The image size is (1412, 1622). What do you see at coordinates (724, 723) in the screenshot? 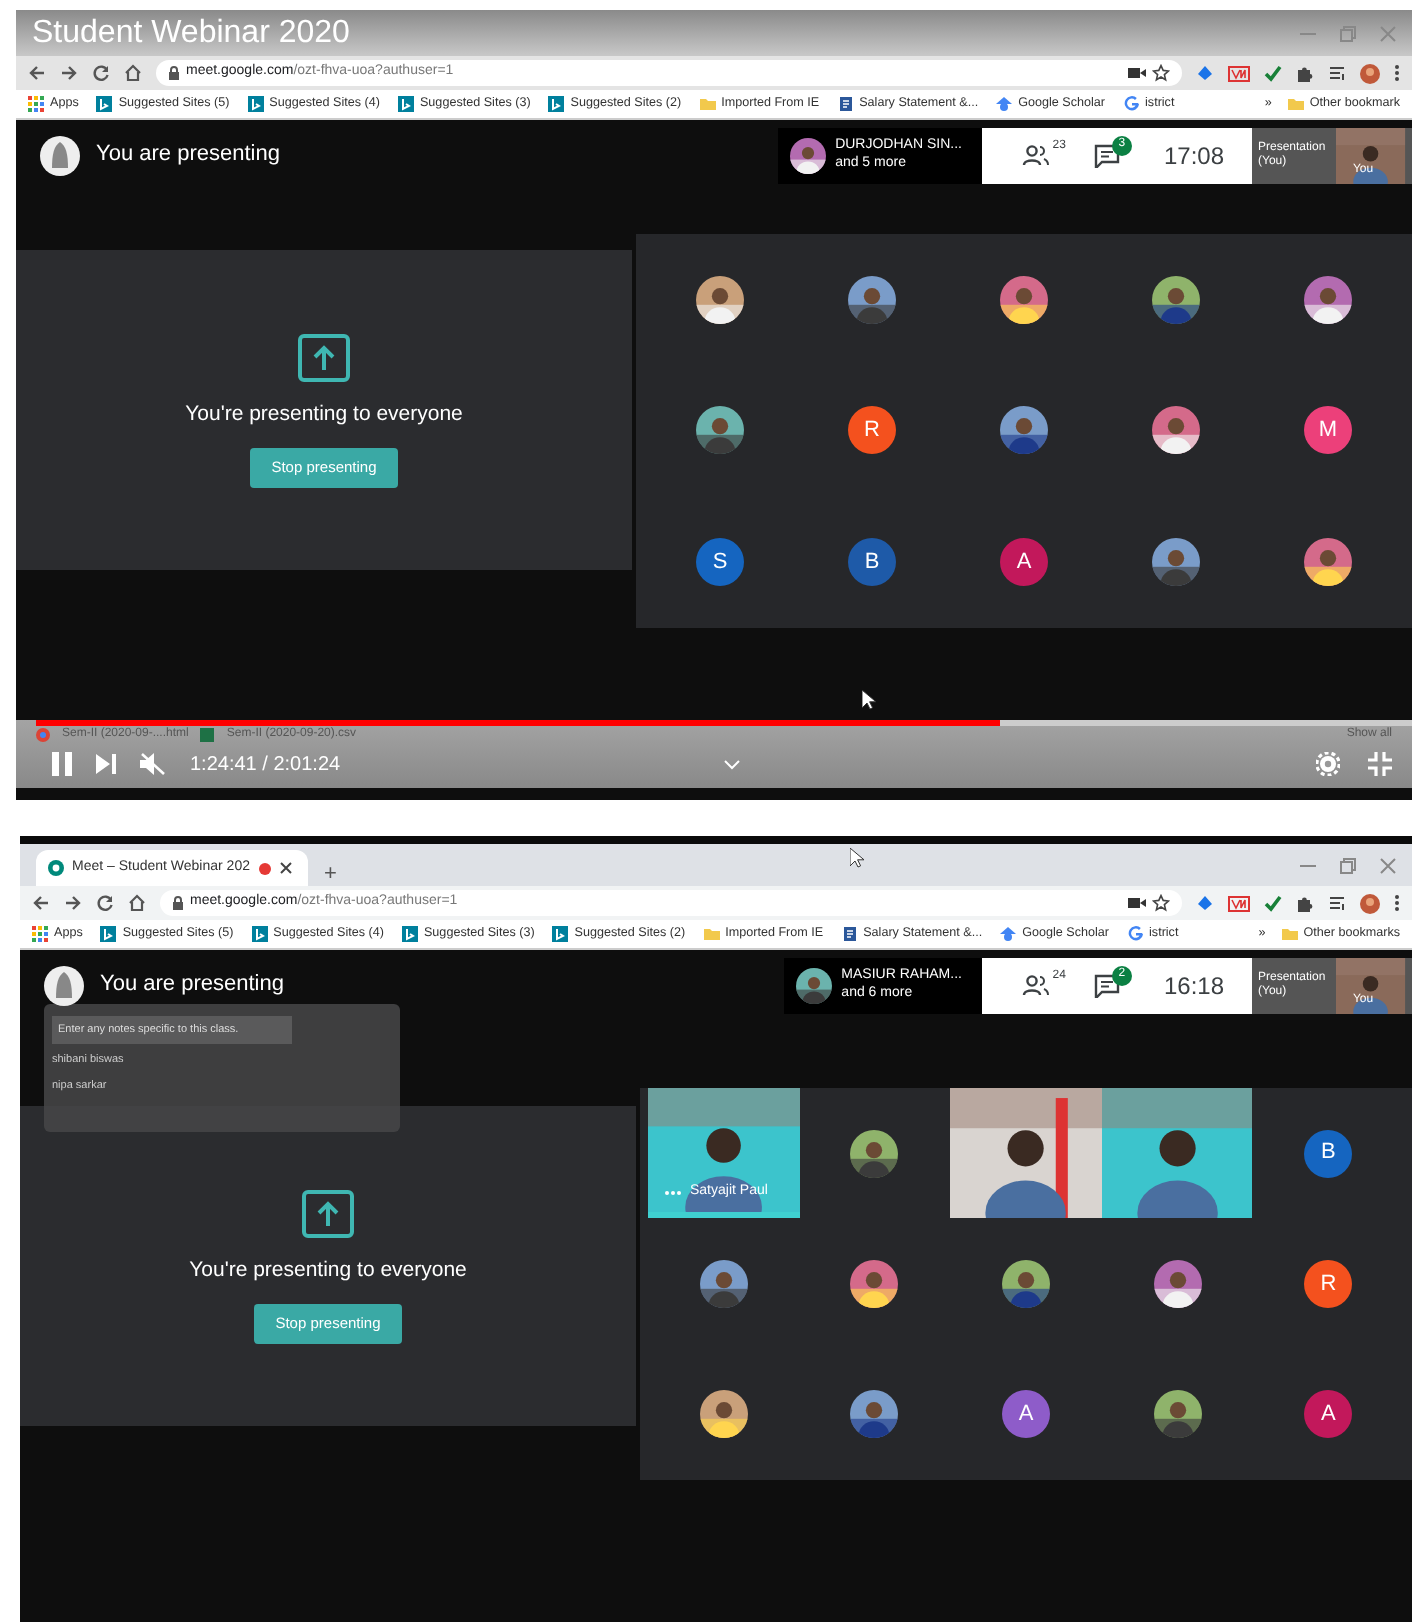
I see `progress-track` at bounding box center [724, 723].